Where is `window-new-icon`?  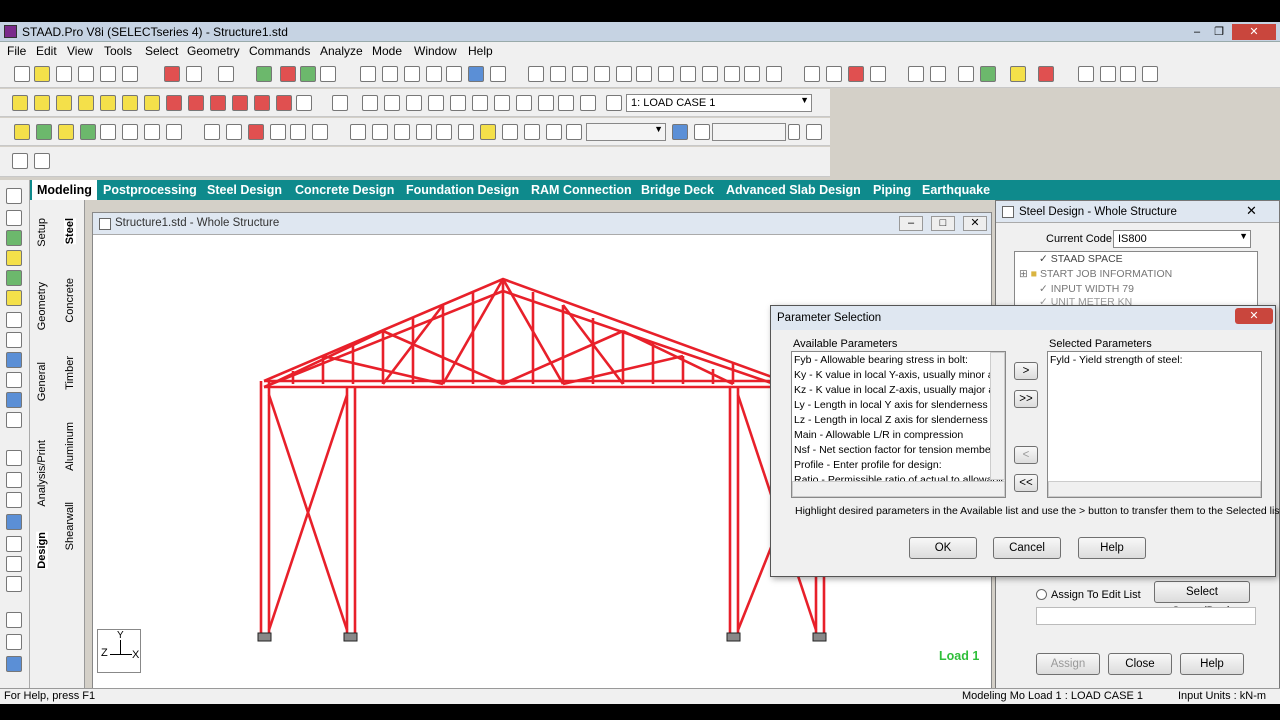 window-new-icon is located at coordinates (1150, 74).